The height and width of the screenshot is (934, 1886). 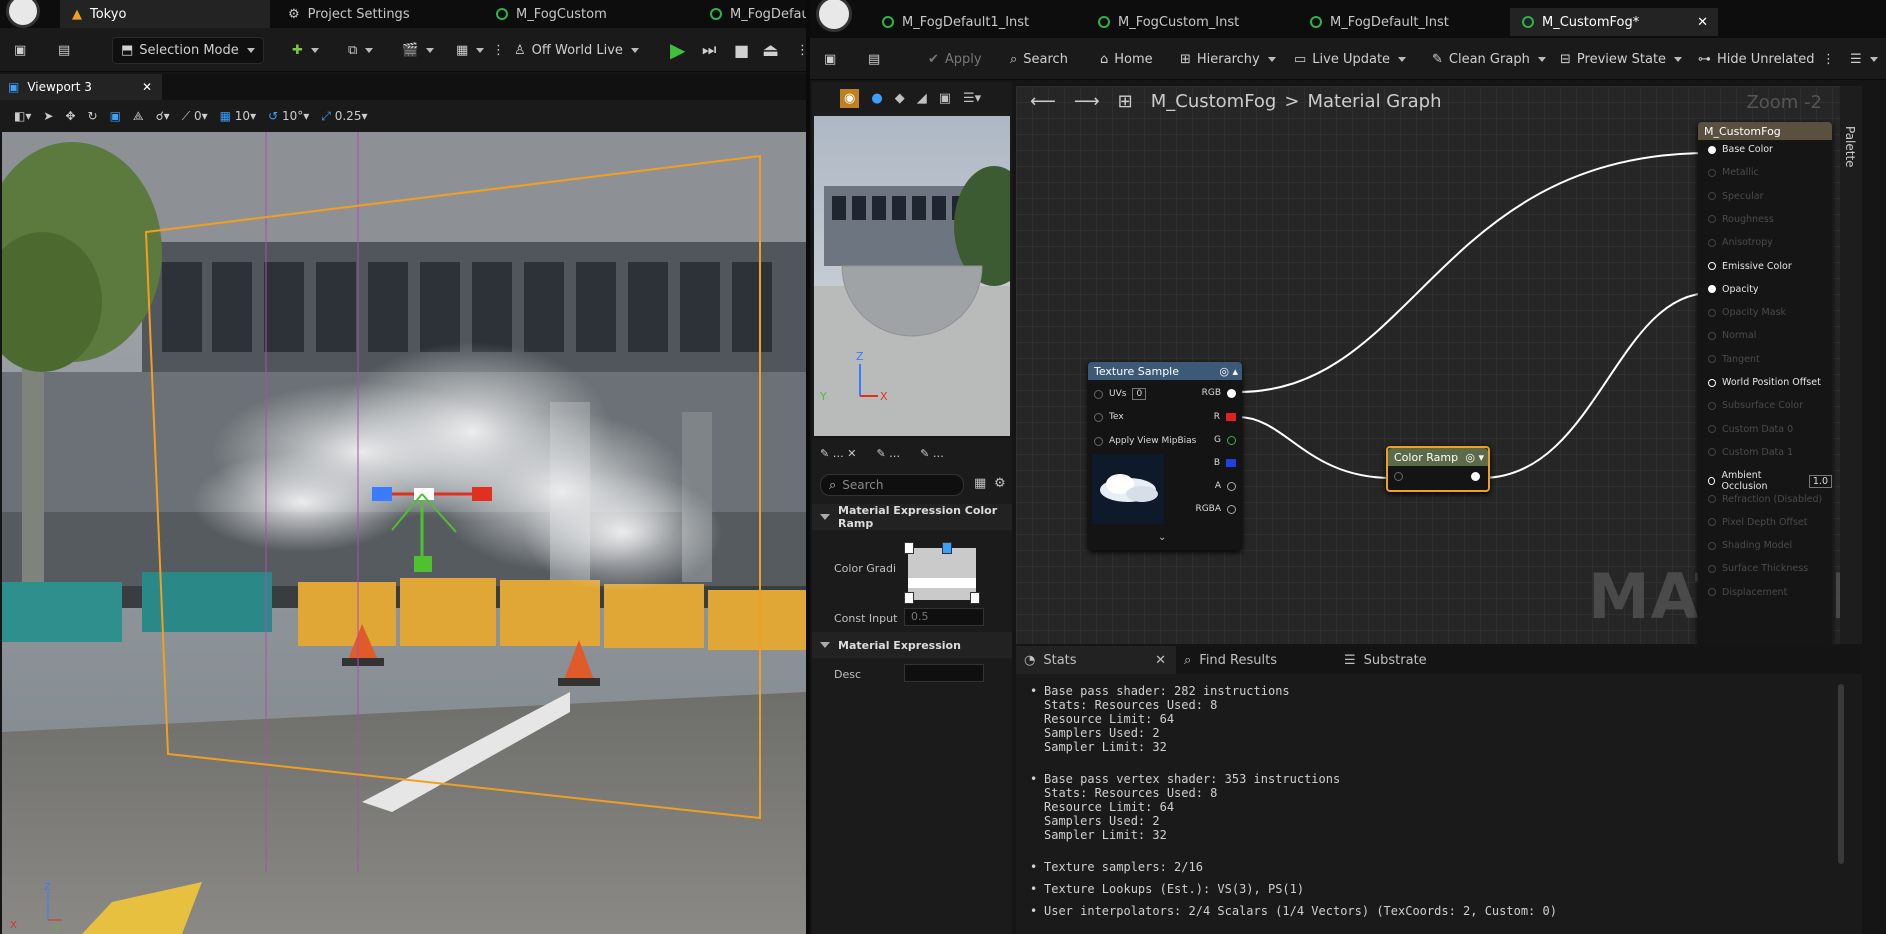 What do you see at coordinates (944, 617) in the screenshot?
I see `const-input-field: 0.5` at bounding box center [944, 617].